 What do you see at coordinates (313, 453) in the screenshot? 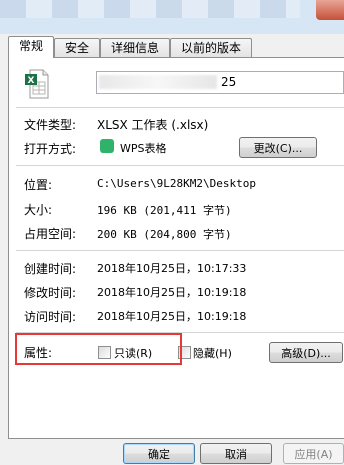
I see `apply-button: 应用(A)` at bounding box center [313, 453].